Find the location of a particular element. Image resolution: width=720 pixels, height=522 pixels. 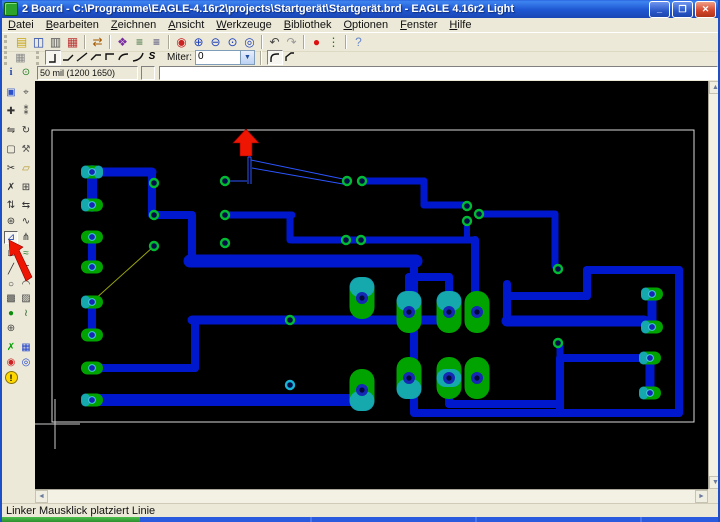

minimize-button: _ is located at coordinates (659, 9).